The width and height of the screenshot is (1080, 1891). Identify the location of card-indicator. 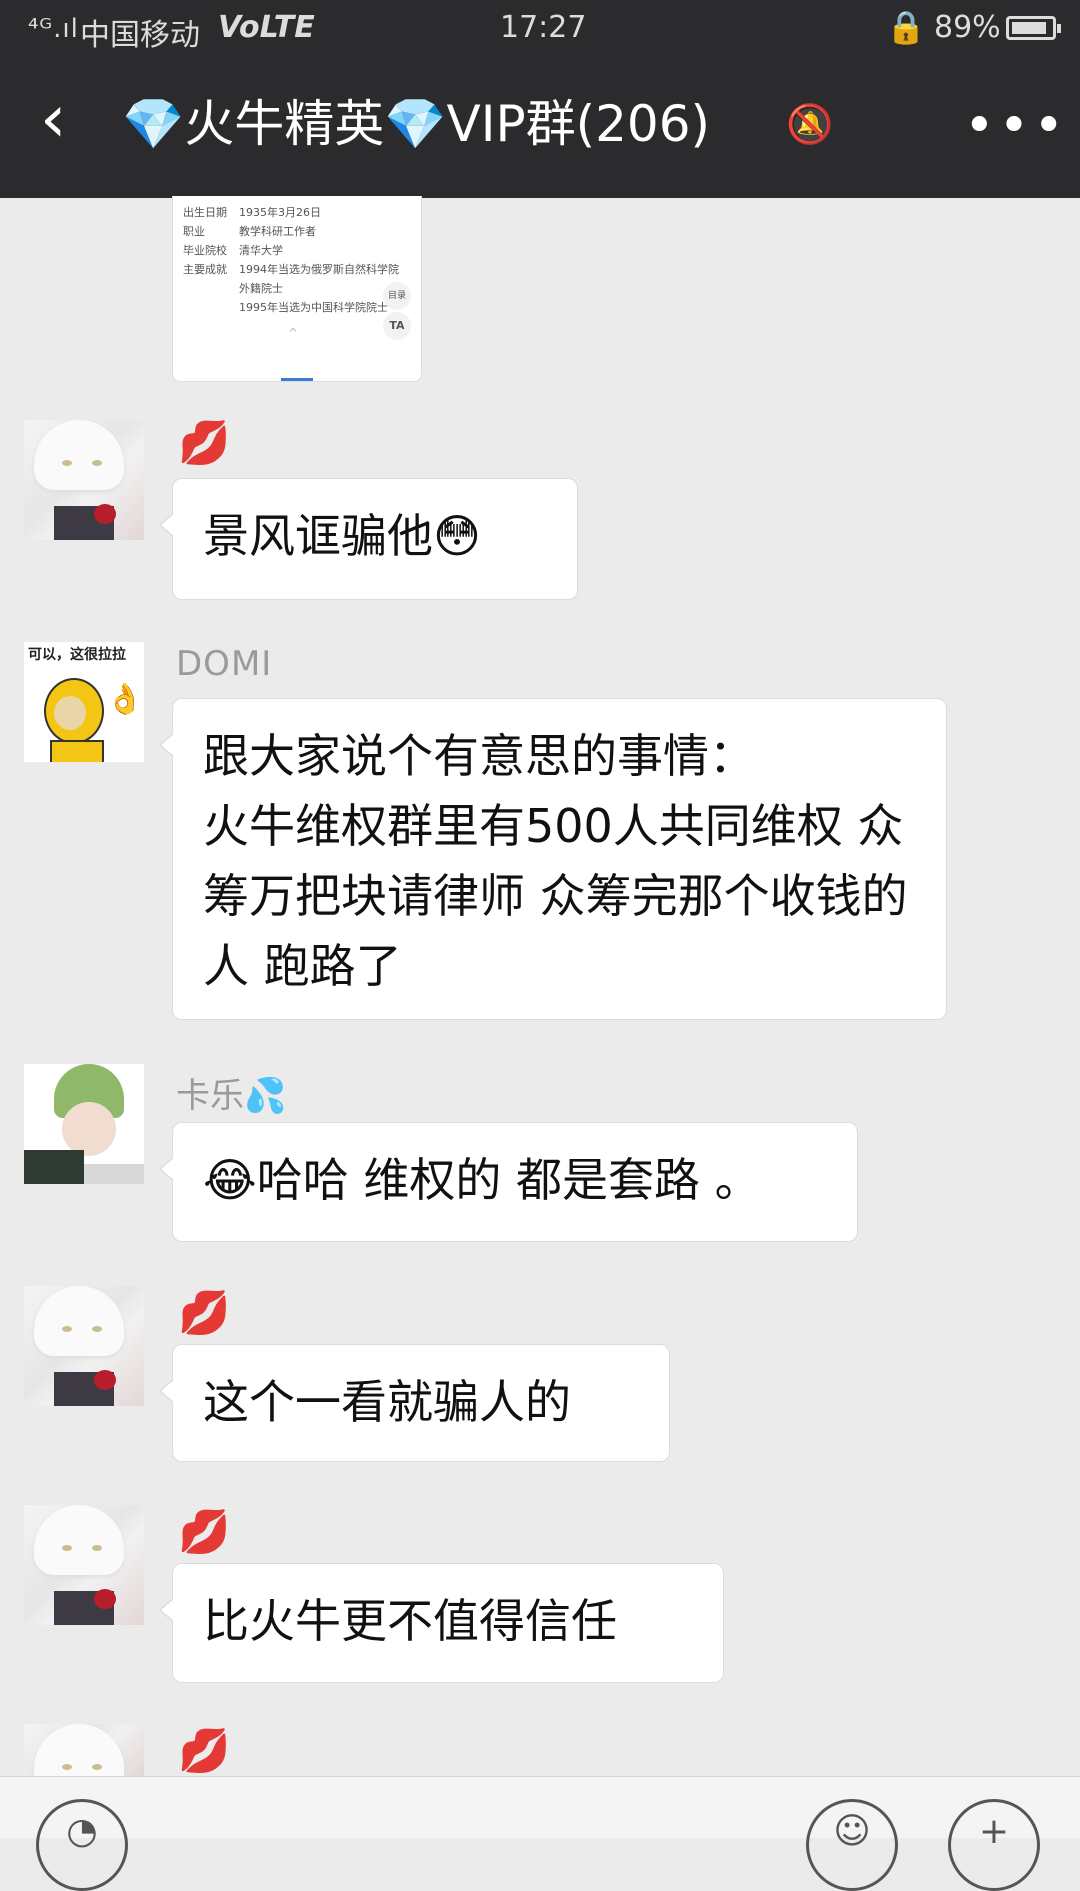
(297, 379).